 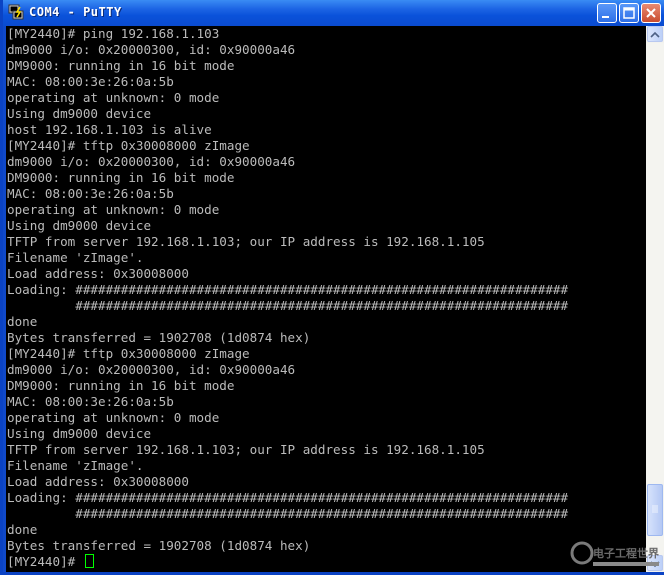 I want to click on close-icon, so click(x=651, y=13).